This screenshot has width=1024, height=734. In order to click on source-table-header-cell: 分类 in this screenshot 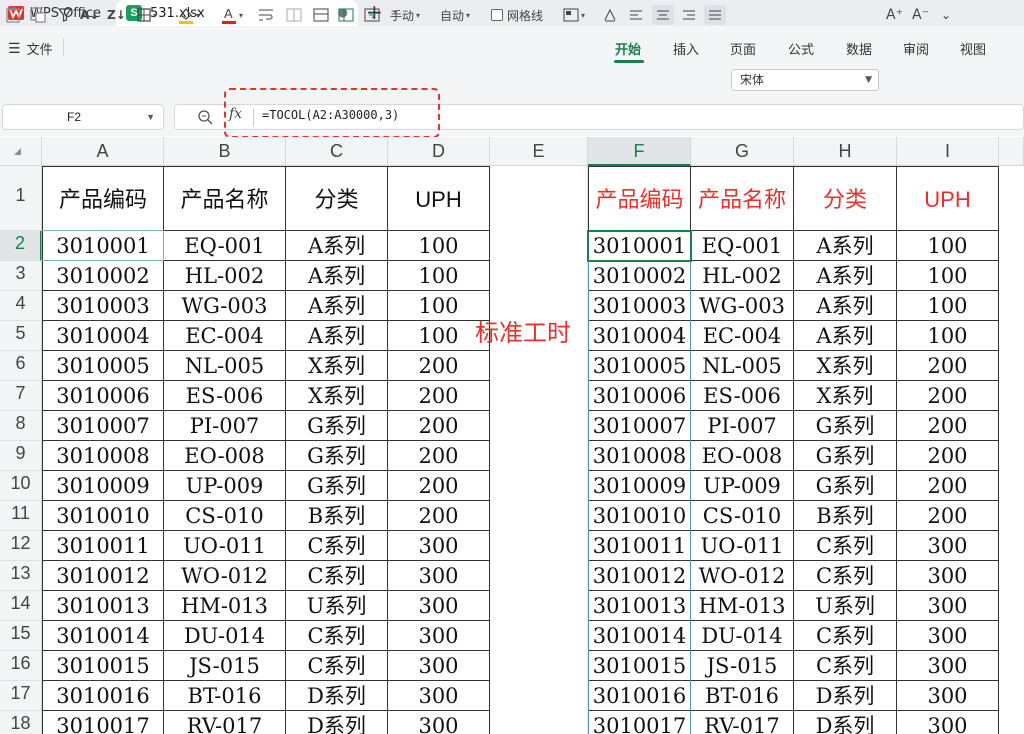, I will do `click(337, 198)`.